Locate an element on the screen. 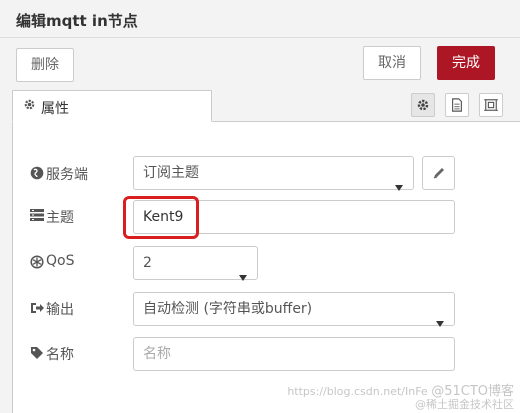 The image size is (520, 413). highlight-annotation is located at coordinates (161, 217).